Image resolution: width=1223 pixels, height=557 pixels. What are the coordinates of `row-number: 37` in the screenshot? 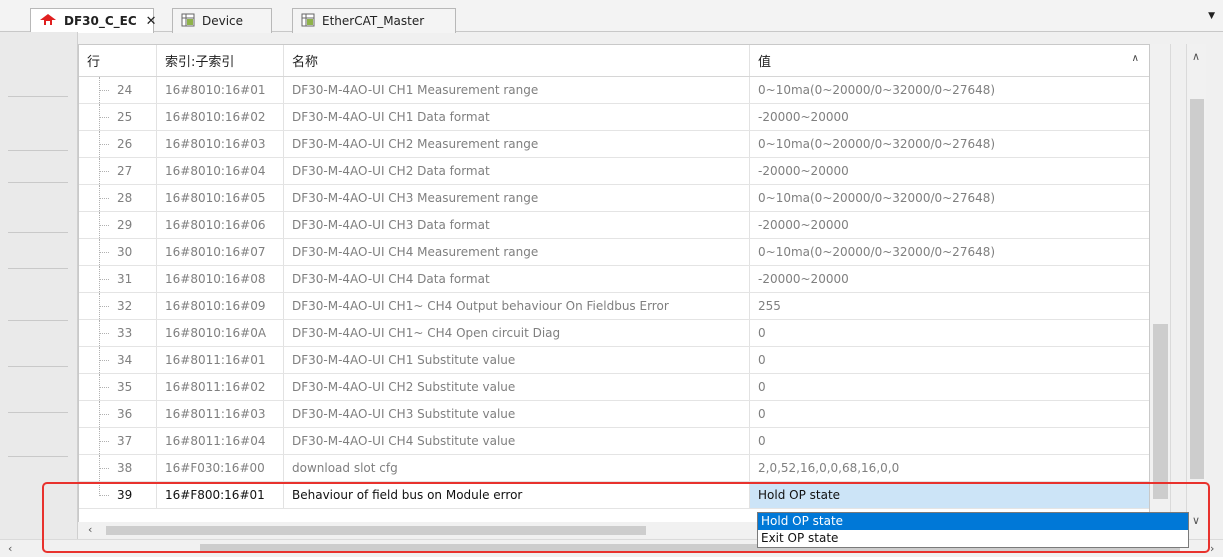 It's located at (125, 441).